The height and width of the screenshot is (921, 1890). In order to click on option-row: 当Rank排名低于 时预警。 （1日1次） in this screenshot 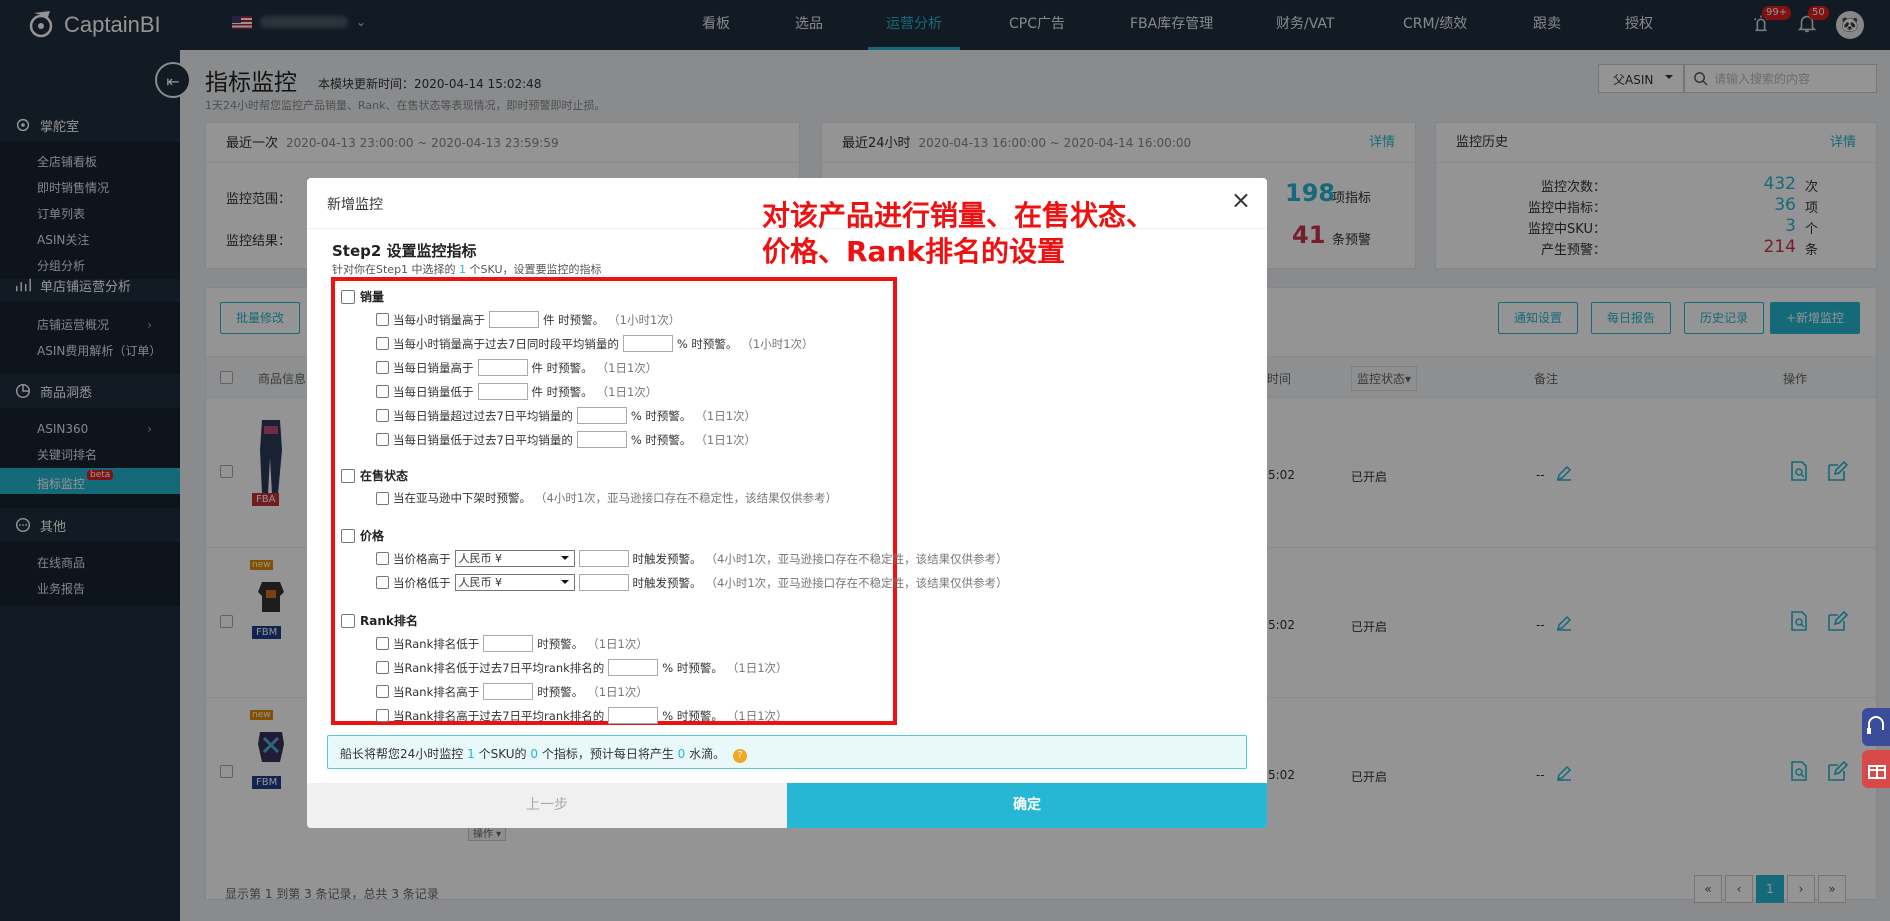, I will do `click(512, 643)`.